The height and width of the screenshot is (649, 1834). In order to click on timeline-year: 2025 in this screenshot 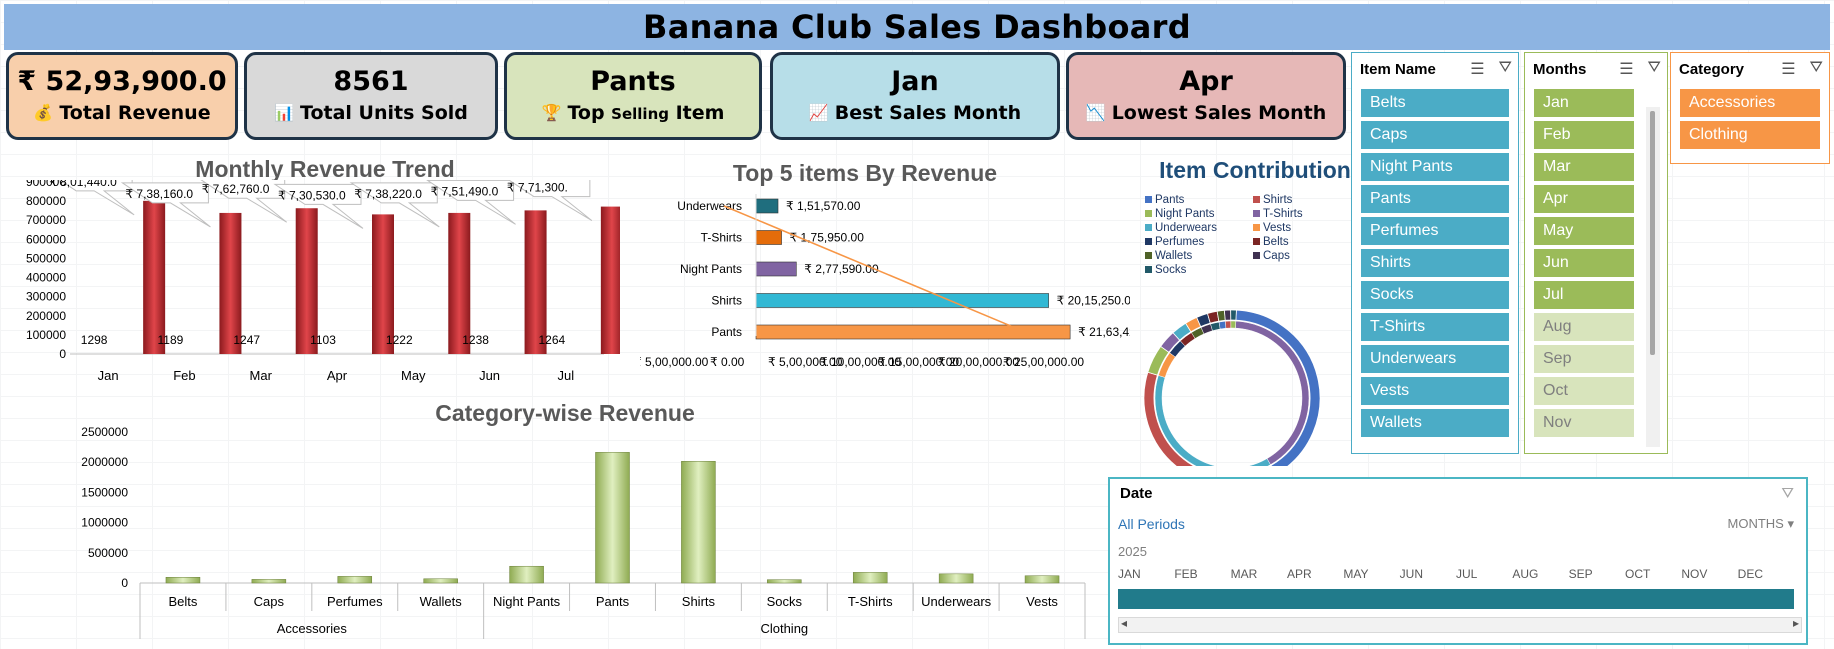, I will do `click(1132, 551)`.